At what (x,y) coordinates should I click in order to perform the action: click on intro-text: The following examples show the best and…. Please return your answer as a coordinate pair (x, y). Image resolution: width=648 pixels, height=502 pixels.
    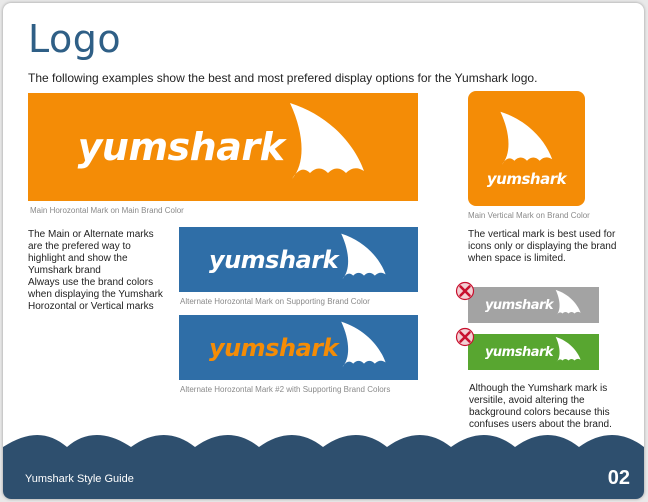
    Looking at the image, I should click on (283, 78).